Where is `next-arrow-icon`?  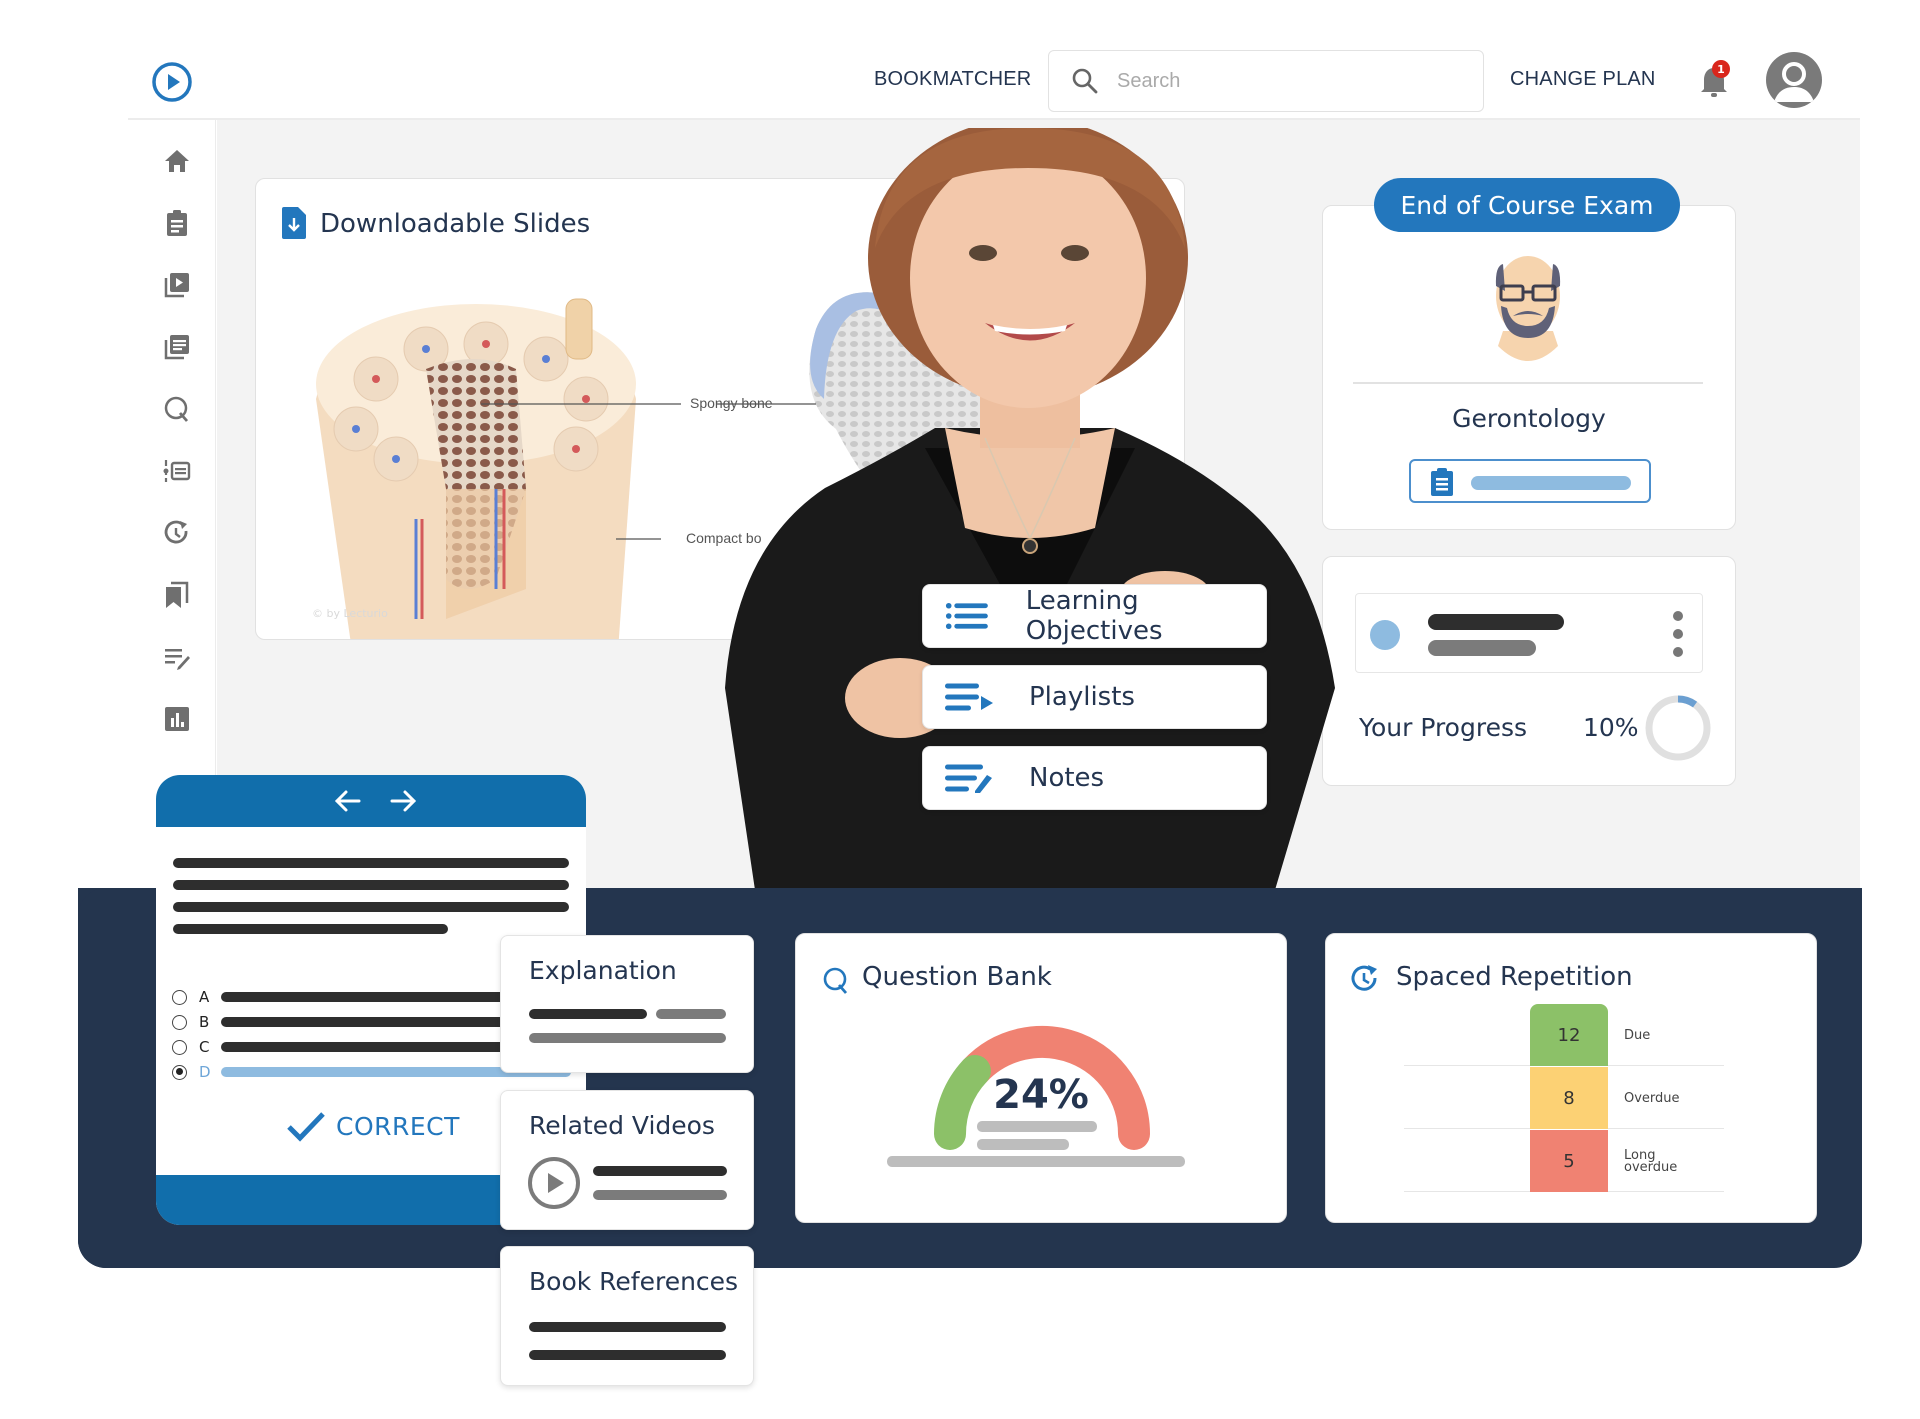
next-arrow-icon is located at coordinates (403, 801).